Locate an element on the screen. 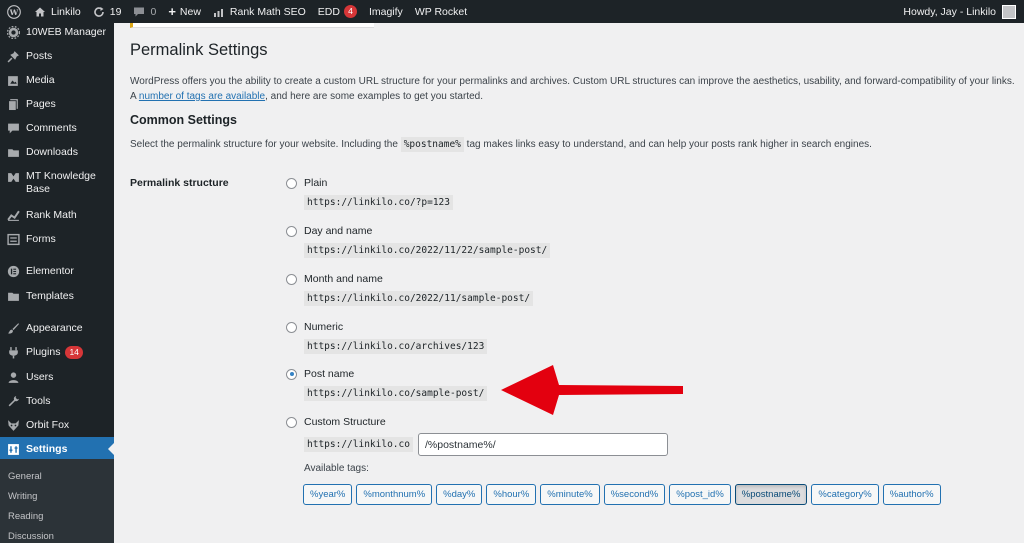 The height and width of the screenshot is (543, 1024). option-post-name: Post name is located at coordinates (320, 374).